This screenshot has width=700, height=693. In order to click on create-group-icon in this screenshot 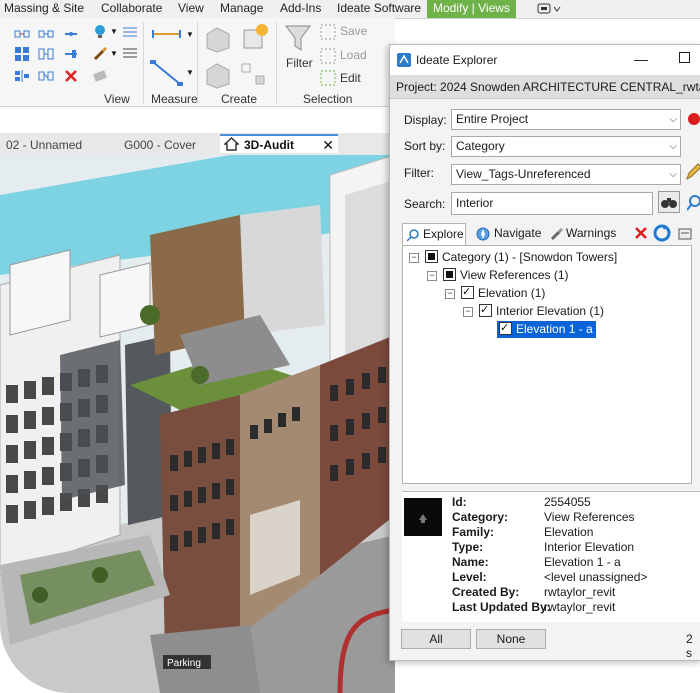, I will do `click(254, 38)`.